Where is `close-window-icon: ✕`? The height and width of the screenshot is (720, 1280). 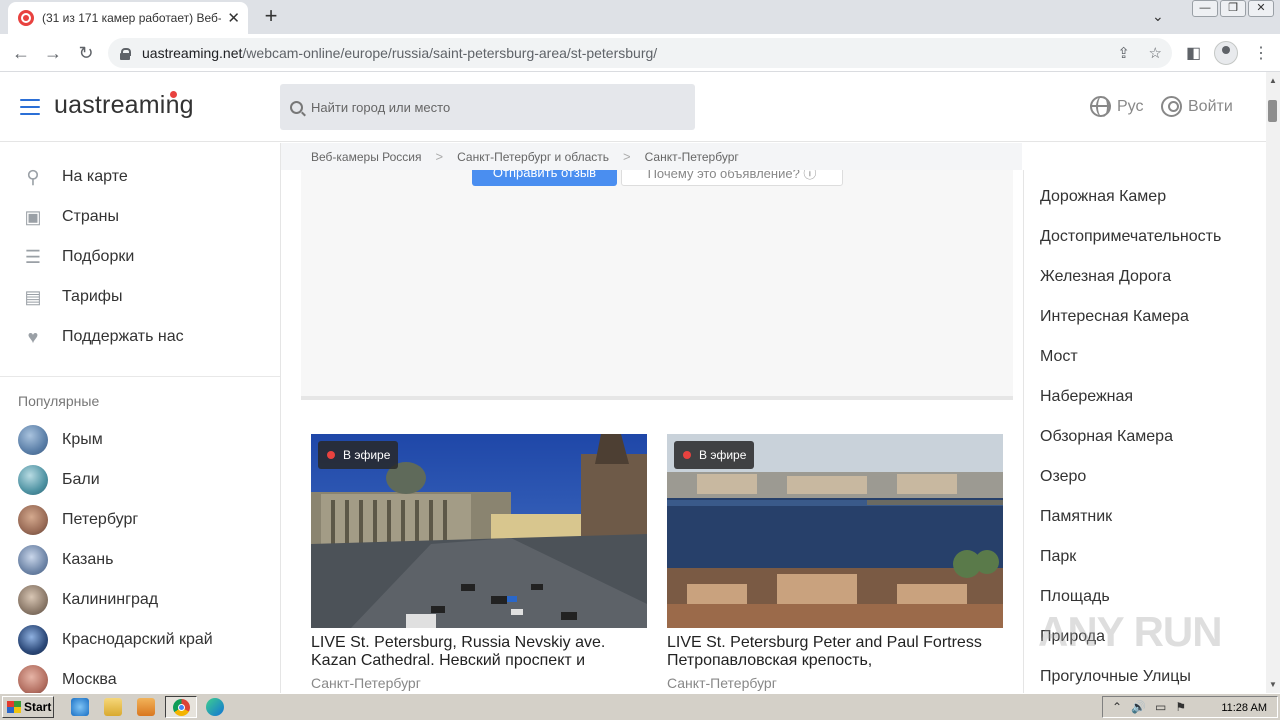
close-window-icon: ✕ is located at coordinates (1261, 8).